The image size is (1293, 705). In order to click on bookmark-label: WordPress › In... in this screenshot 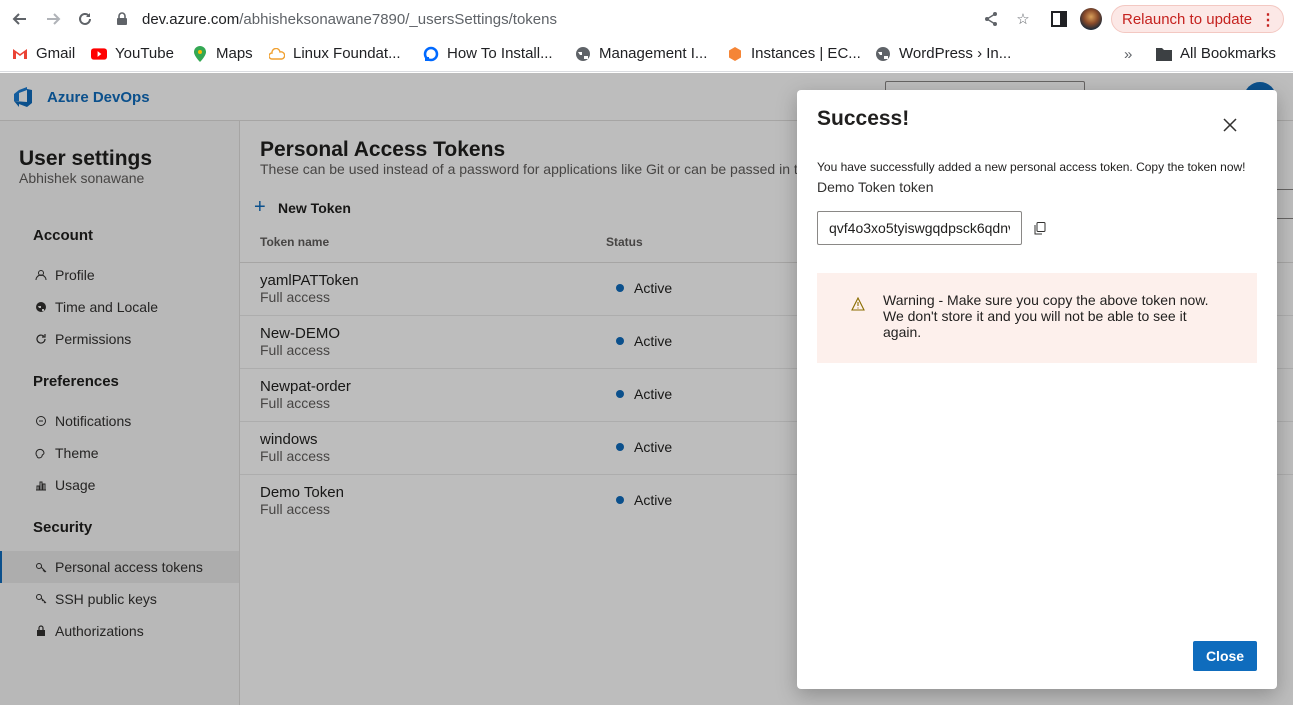, I will do `click(955, 53)`.